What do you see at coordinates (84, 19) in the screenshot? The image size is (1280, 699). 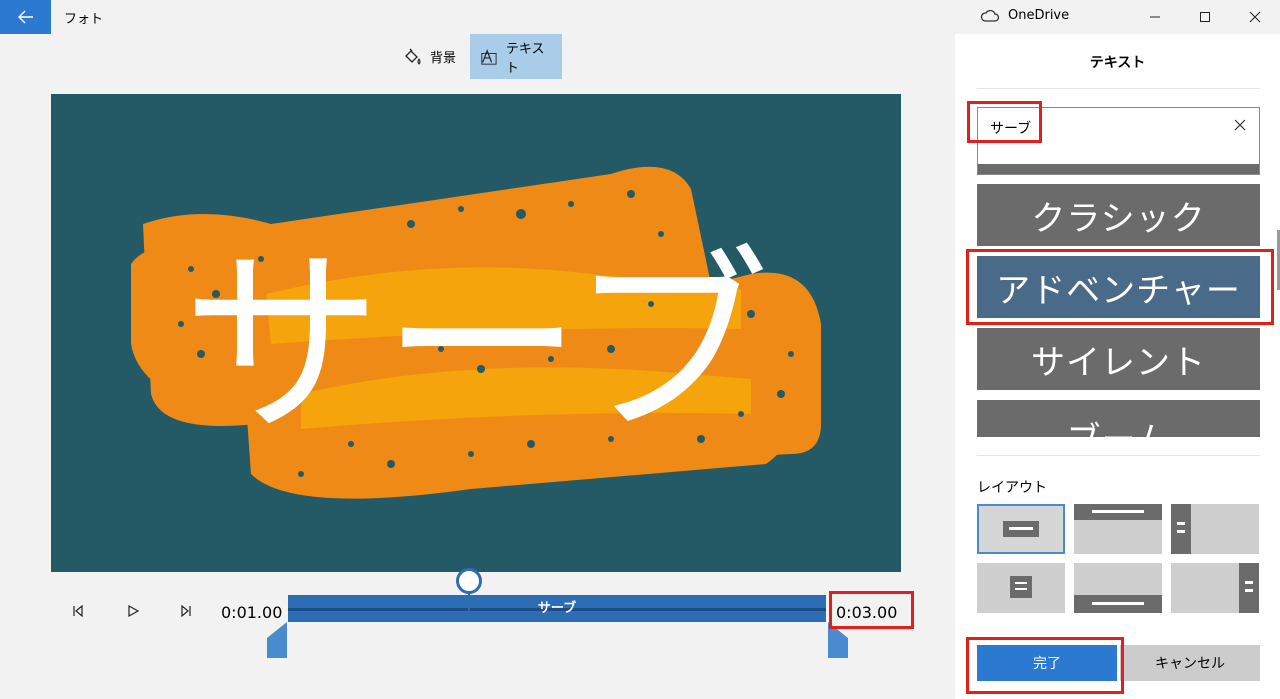 I see `app-title: フォト` at bounding box center [84, 19].